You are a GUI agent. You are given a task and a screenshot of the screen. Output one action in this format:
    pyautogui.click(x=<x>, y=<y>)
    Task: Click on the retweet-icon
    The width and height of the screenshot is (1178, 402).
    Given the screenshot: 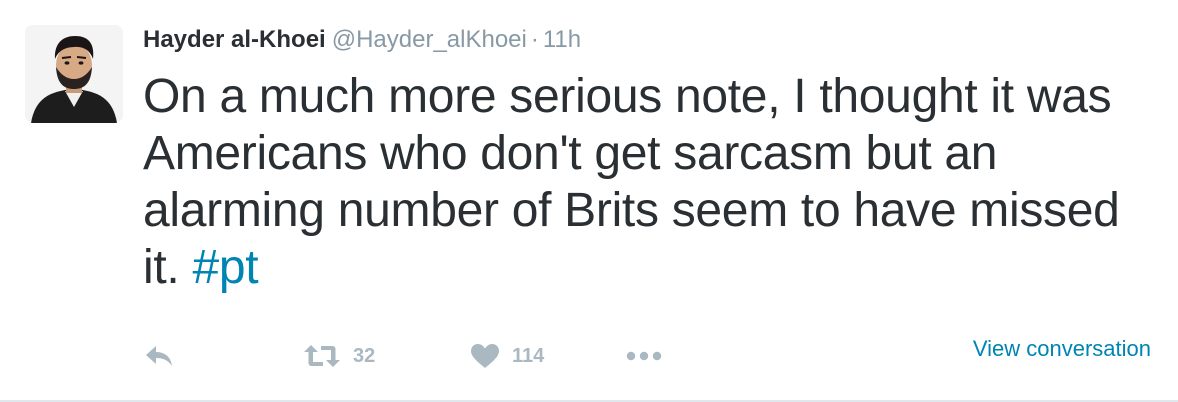 What is the action you would take?
    pyautogui.click(x=322, y=356)
    